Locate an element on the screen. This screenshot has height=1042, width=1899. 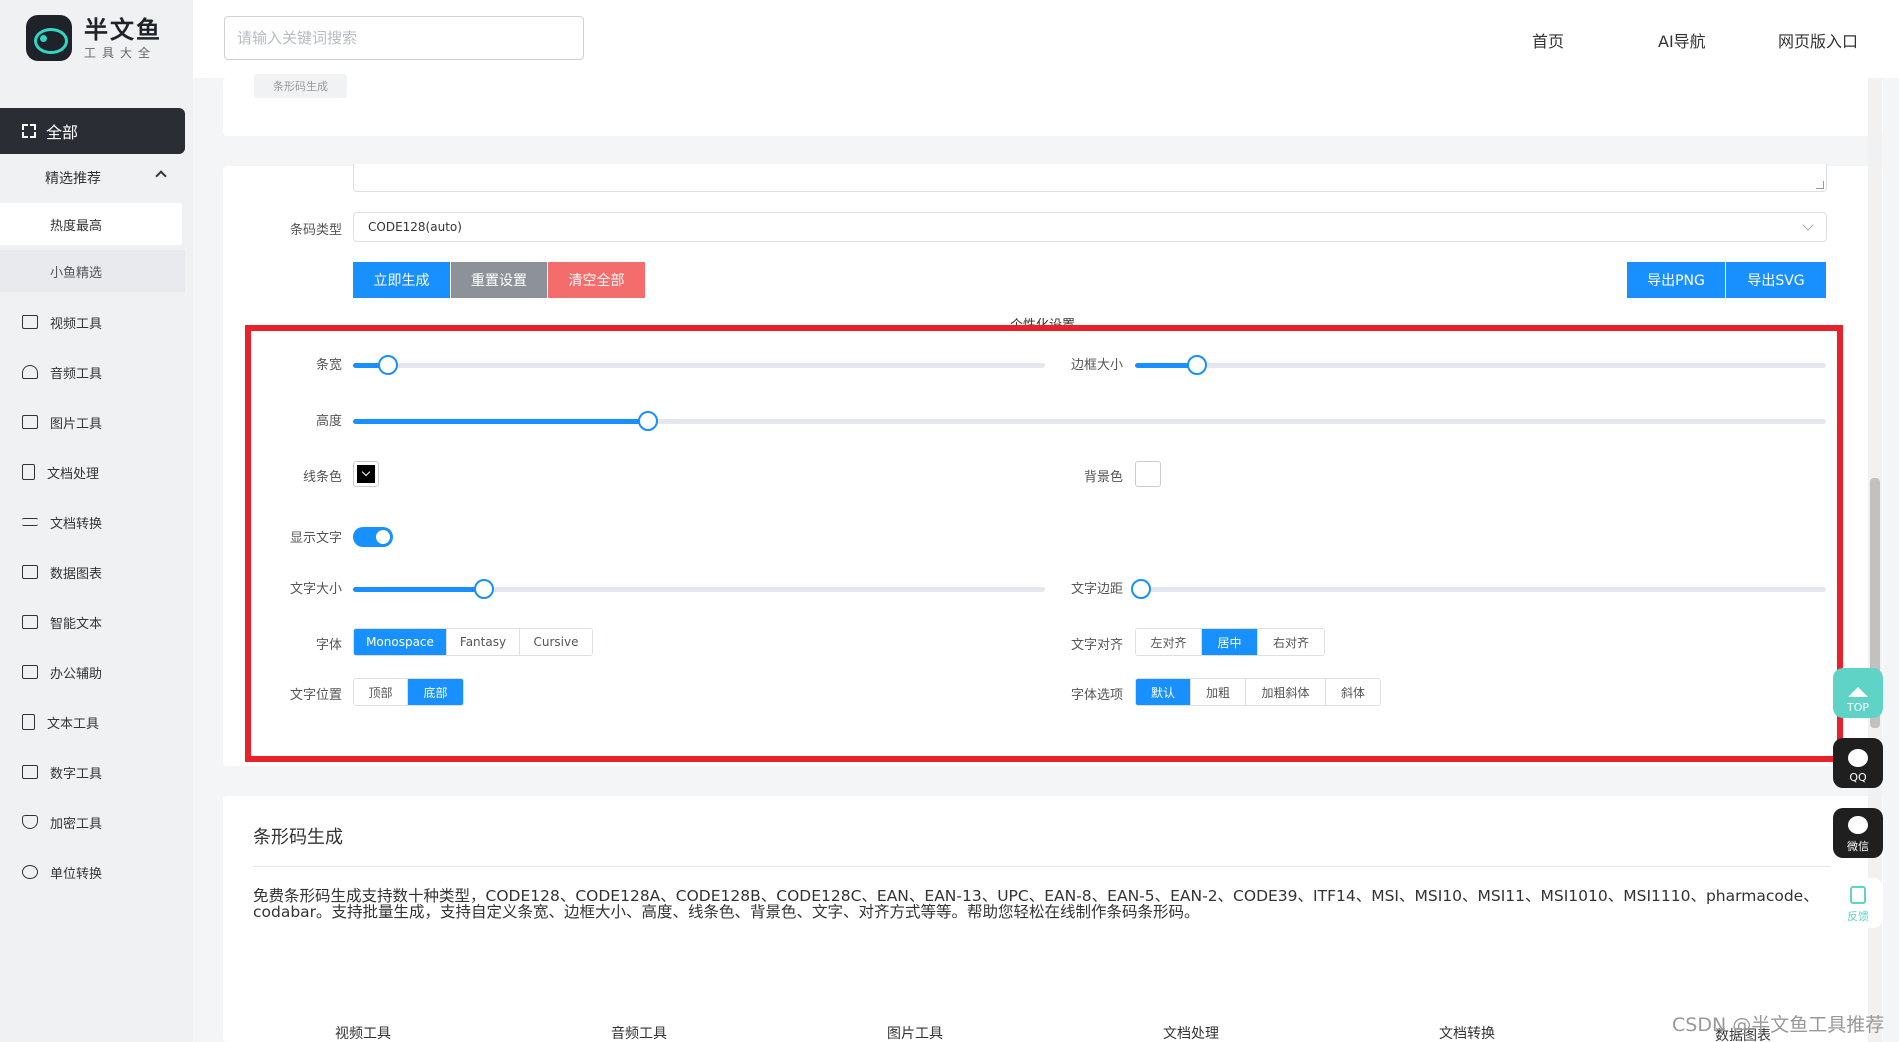
sidebar-item-label: 智能文本 is located at coordinates (76, 624).